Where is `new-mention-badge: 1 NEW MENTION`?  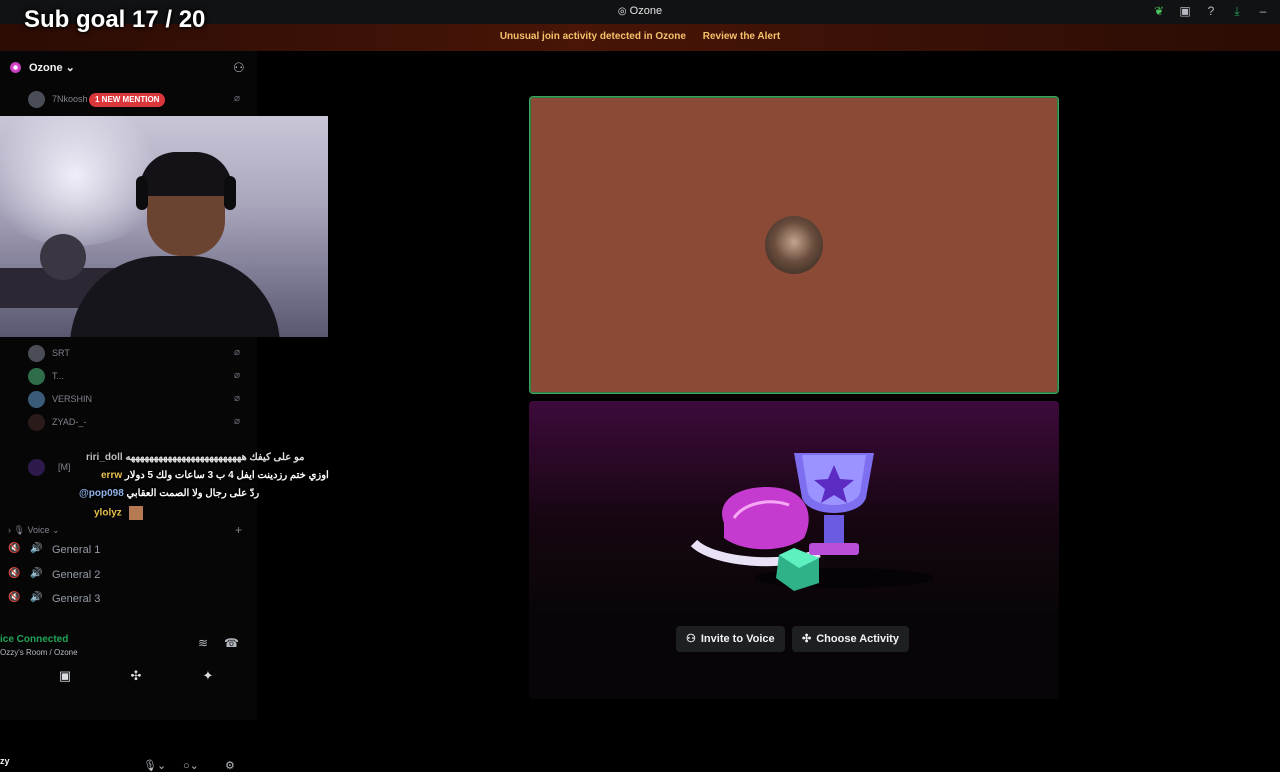
new-mention-badge: 1 NEW MENTION is located at coordinates (127, 100).